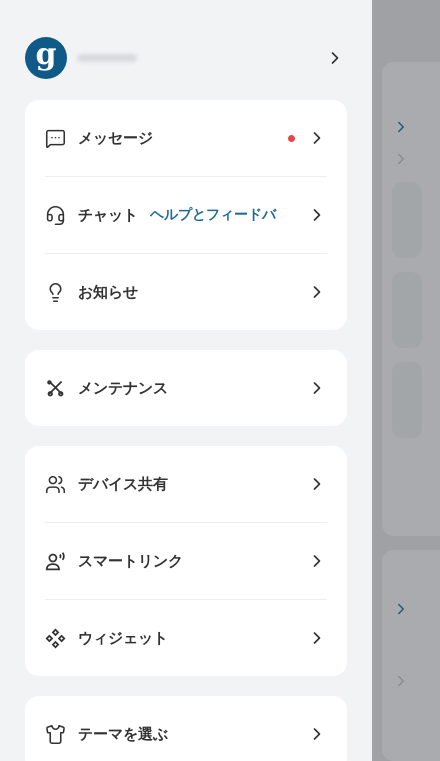 This screenshot has width=440, height=761. I want to click on menu-label: メンテナンス, so click(123, 388).